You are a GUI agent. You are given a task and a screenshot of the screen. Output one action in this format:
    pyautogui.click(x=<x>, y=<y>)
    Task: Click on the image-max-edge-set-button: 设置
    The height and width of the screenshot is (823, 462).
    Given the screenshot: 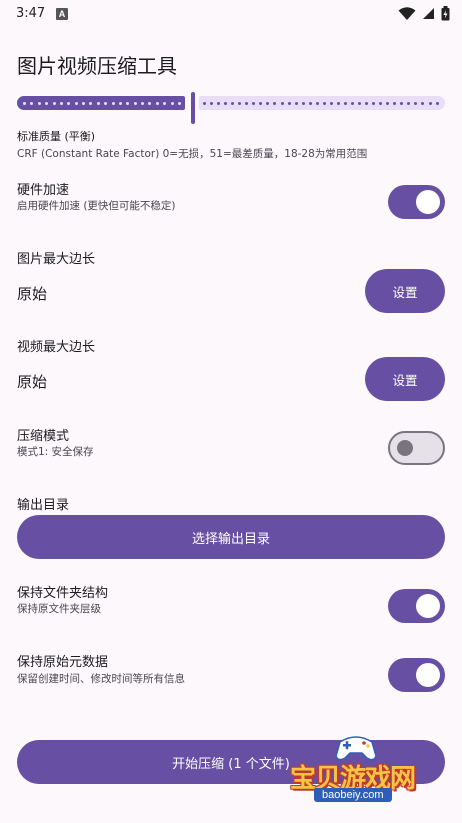 What is the action you would take?
    pyautogui.click(x=405, y=291)
    